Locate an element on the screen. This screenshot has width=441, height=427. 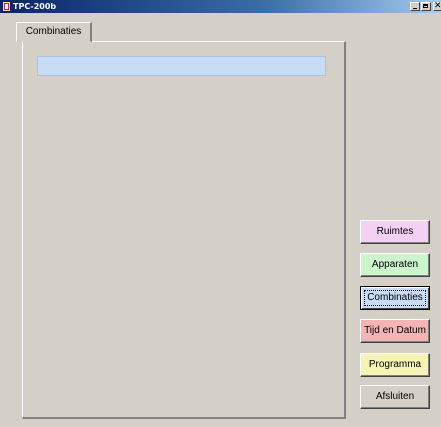
combinaties-button: Combinaties is located at coordinates (395, 298).